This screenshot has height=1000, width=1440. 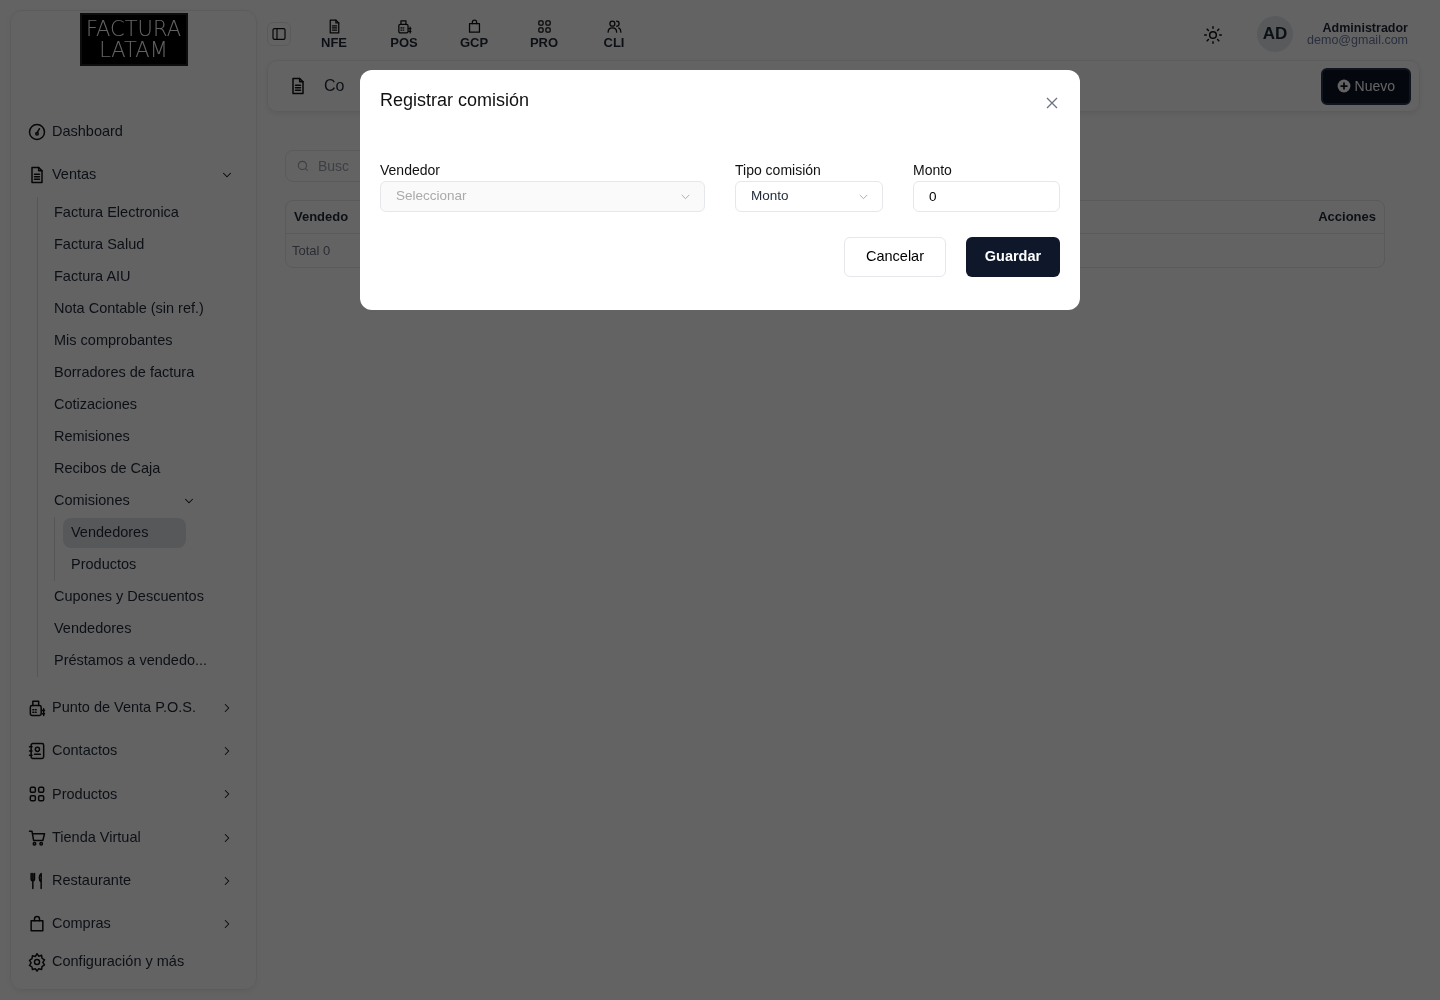 I want to click on avatar: AD, so click(x=1275, y=34).